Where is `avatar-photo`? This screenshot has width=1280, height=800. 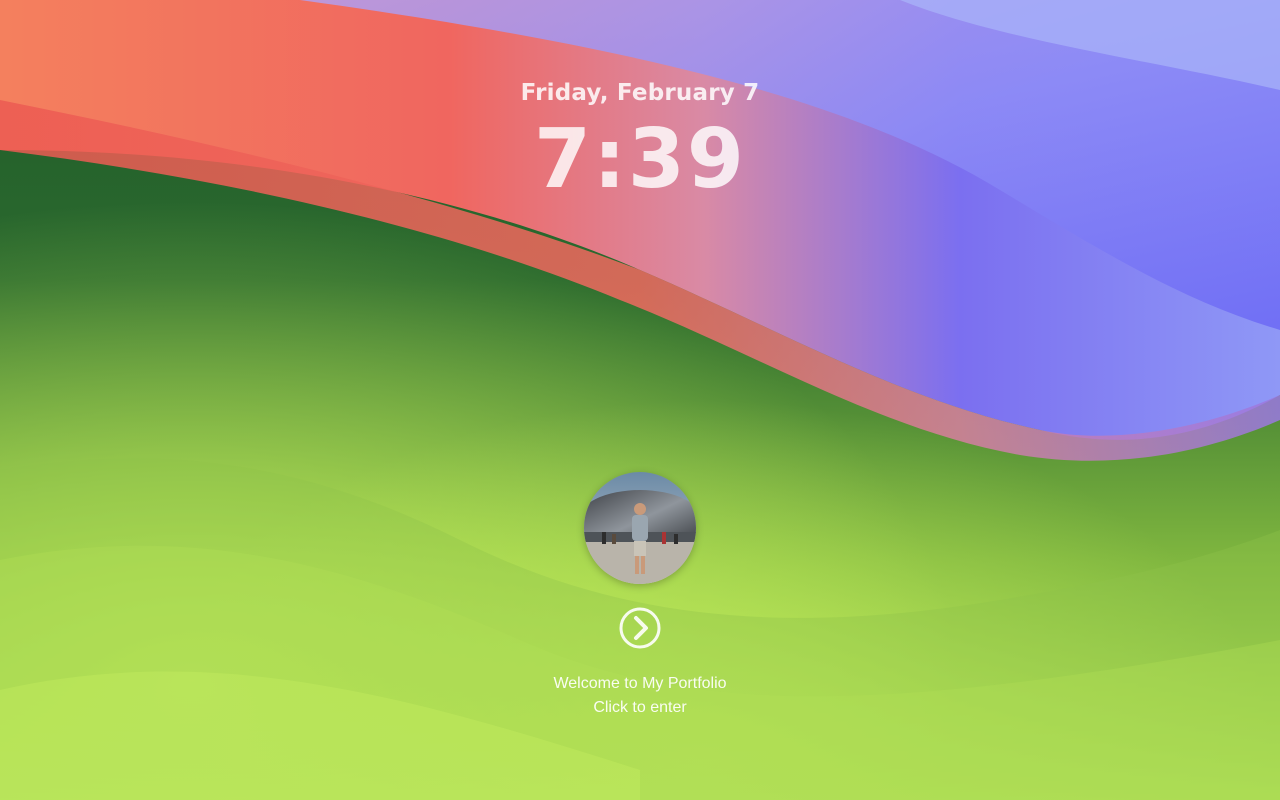 avatar-photo is located at coordinates (640, 528).